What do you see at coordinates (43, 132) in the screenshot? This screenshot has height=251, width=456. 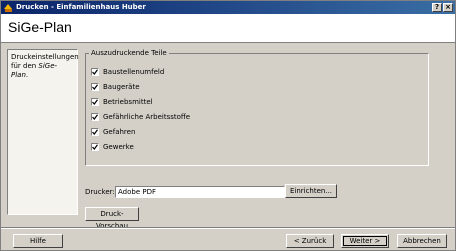 I see `sidebar-description: Druckeinstellungen für den SiGe-Plan.` at bounding box center [43, 132].